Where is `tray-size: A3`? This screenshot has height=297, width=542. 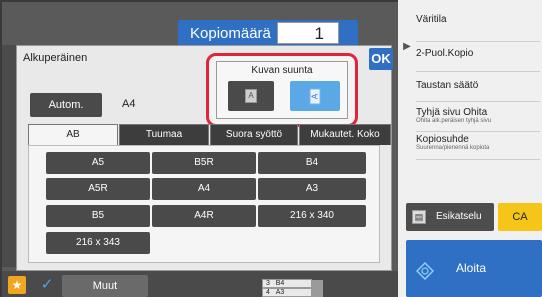
tray-size: A3 is located at coordinates (280, 292).